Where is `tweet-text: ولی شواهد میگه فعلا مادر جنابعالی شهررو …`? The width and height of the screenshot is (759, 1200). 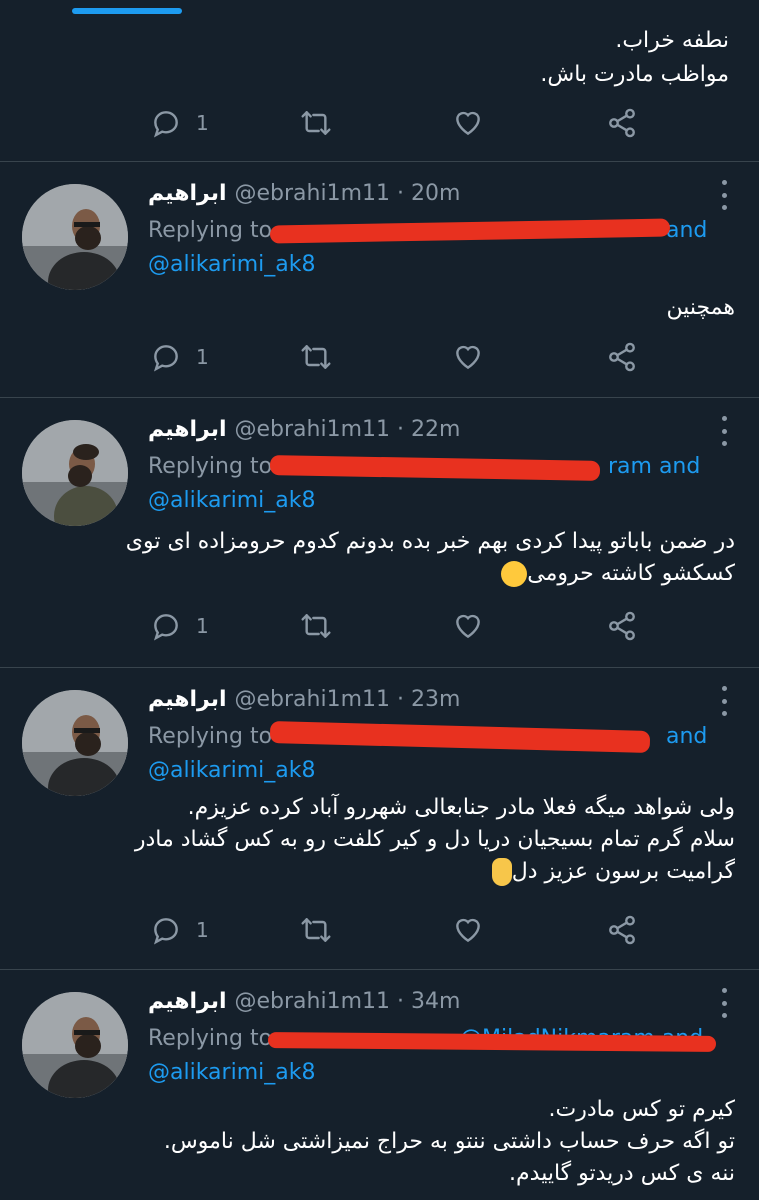
tweet-text: ولی شواهد میگه فعلا مادر جنابعالی شهررو … is located at coordinates (435, 840).